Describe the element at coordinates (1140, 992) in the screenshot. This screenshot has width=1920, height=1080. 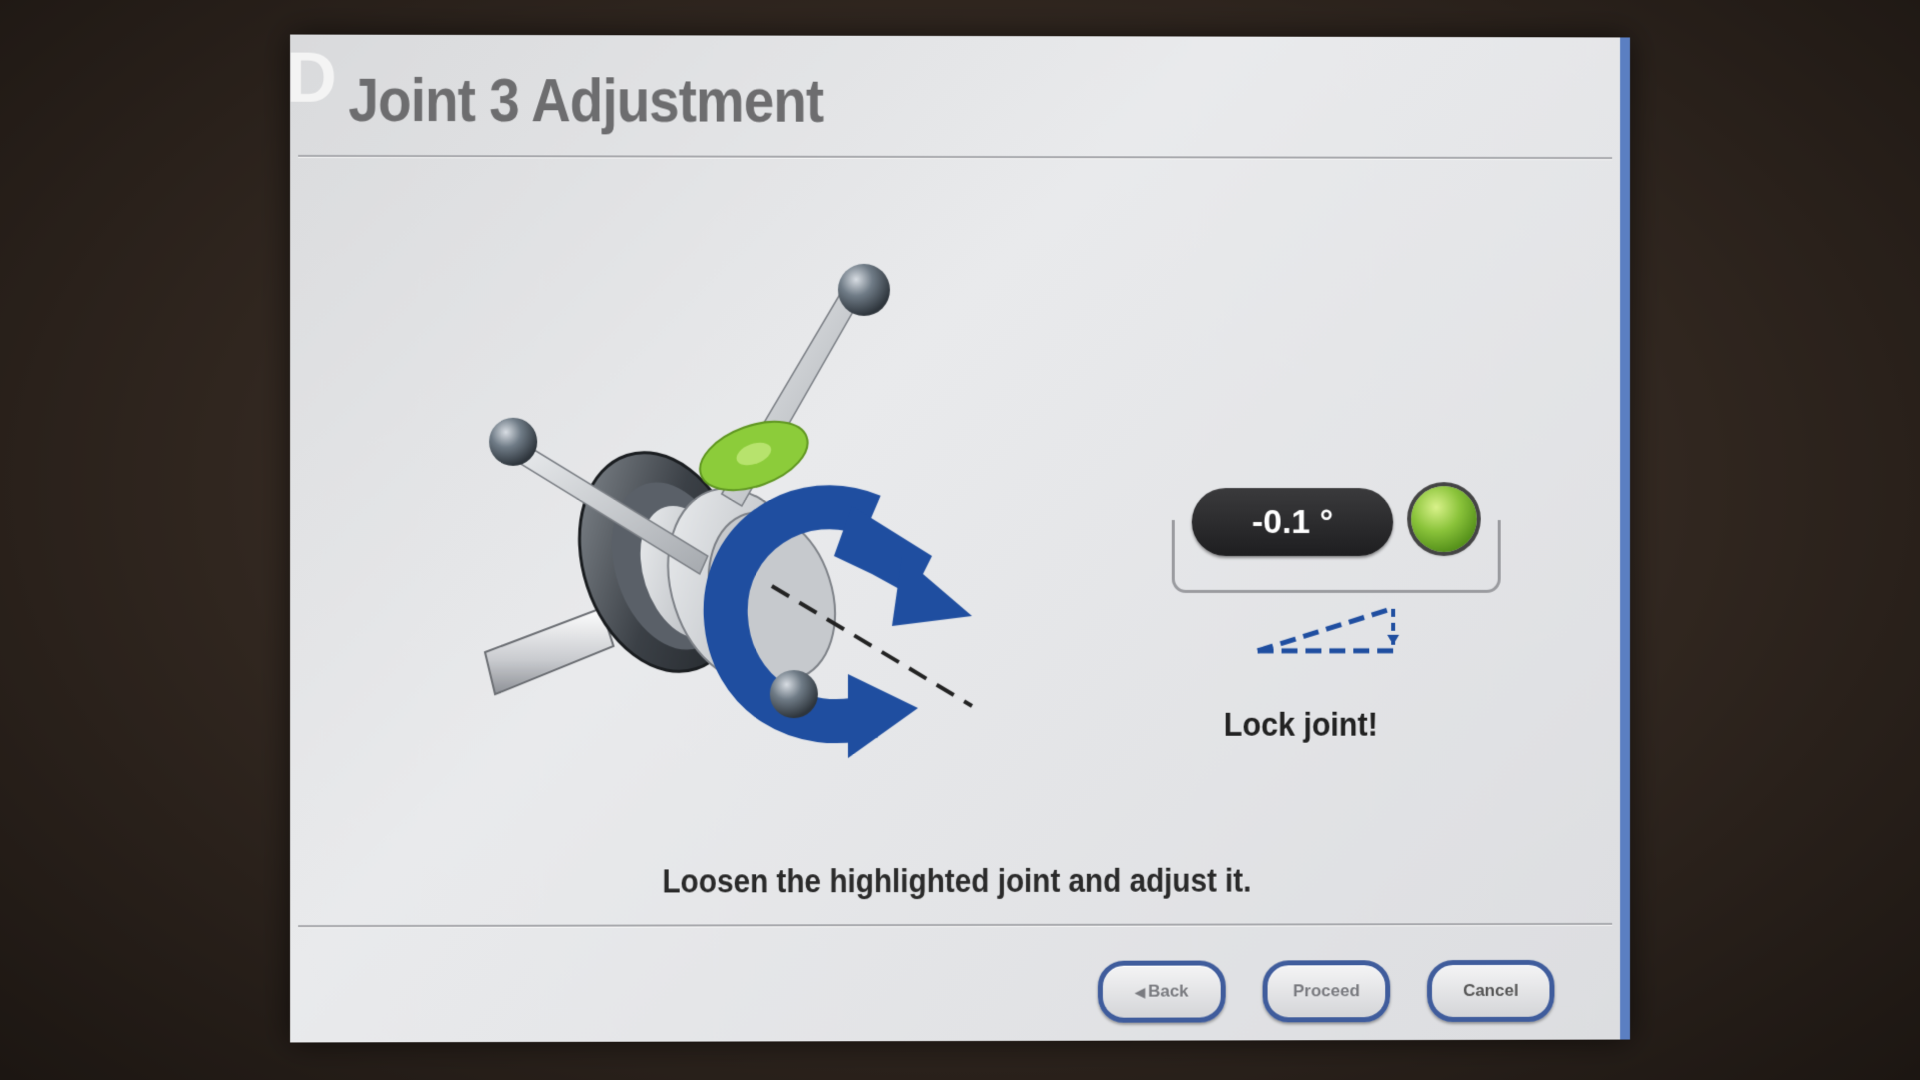
I see `left-triangle-icon: ◀` at that location.